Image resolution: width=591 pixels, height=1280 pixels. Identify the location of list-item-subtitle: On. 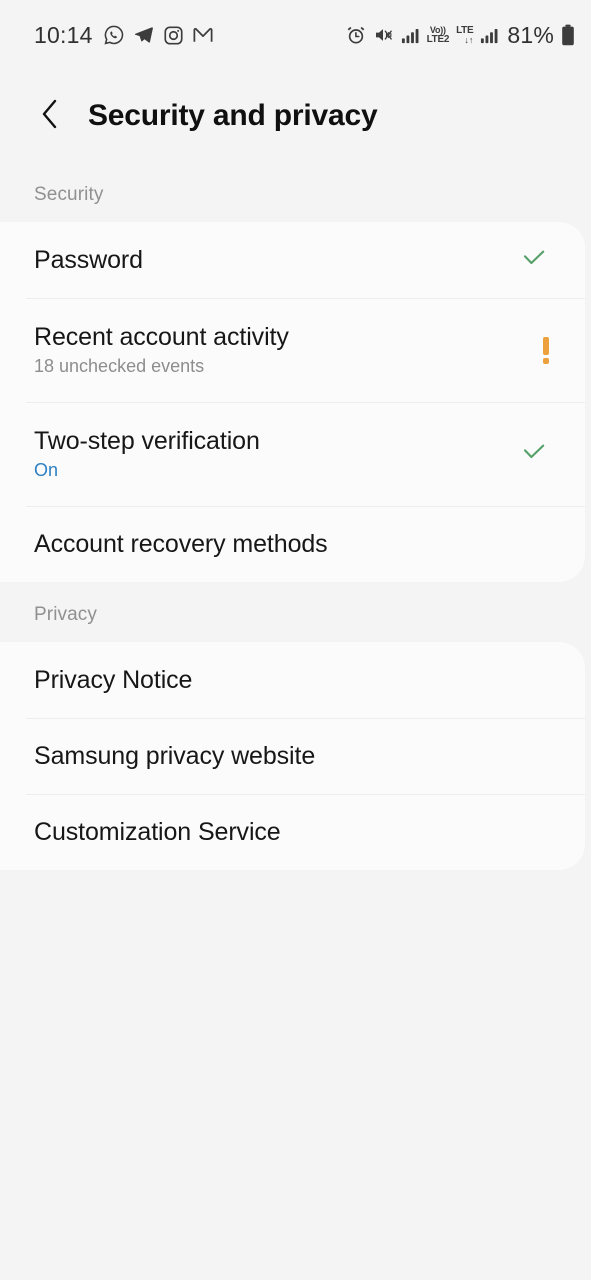
(46, 470).